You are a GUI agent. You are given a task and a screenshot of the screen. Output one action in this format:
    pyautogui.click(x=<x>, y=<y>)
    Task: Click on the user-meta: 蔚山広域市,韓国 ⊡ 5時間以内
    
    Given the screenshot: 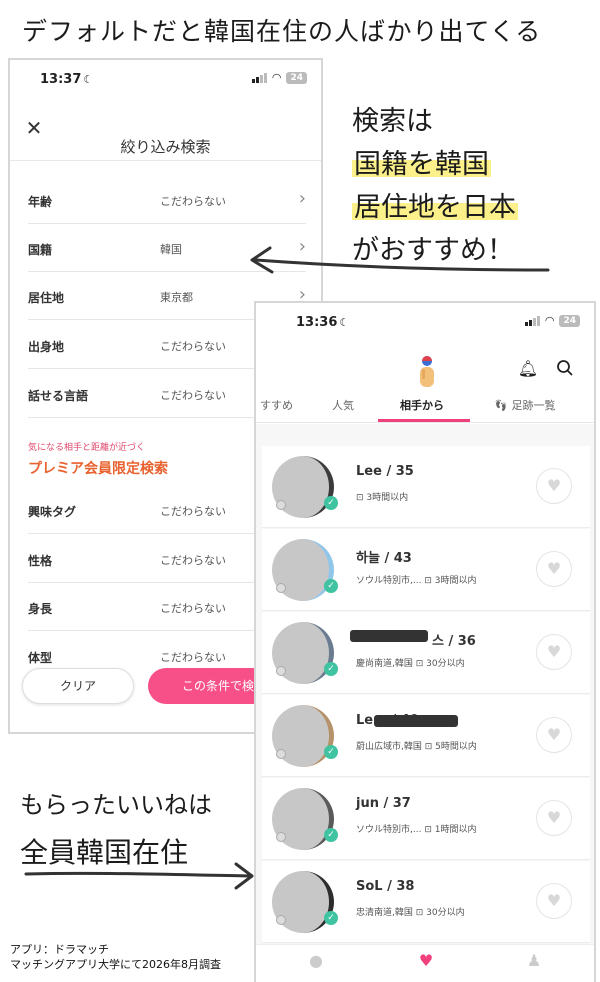 What is the action you would take?
    pyautogui.click(x=416, y=747)
    